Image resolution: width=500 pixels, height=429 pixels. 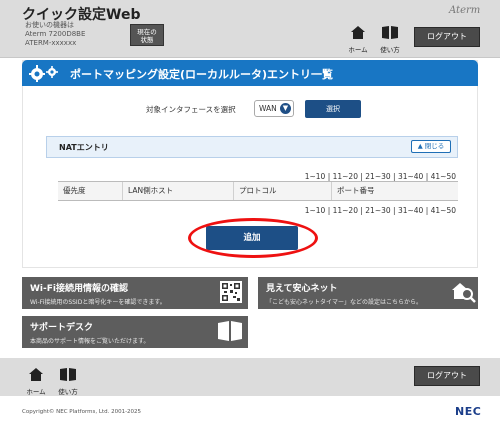 I want to click on chevron-down-icon: ▼, so click(x=285, y=108).